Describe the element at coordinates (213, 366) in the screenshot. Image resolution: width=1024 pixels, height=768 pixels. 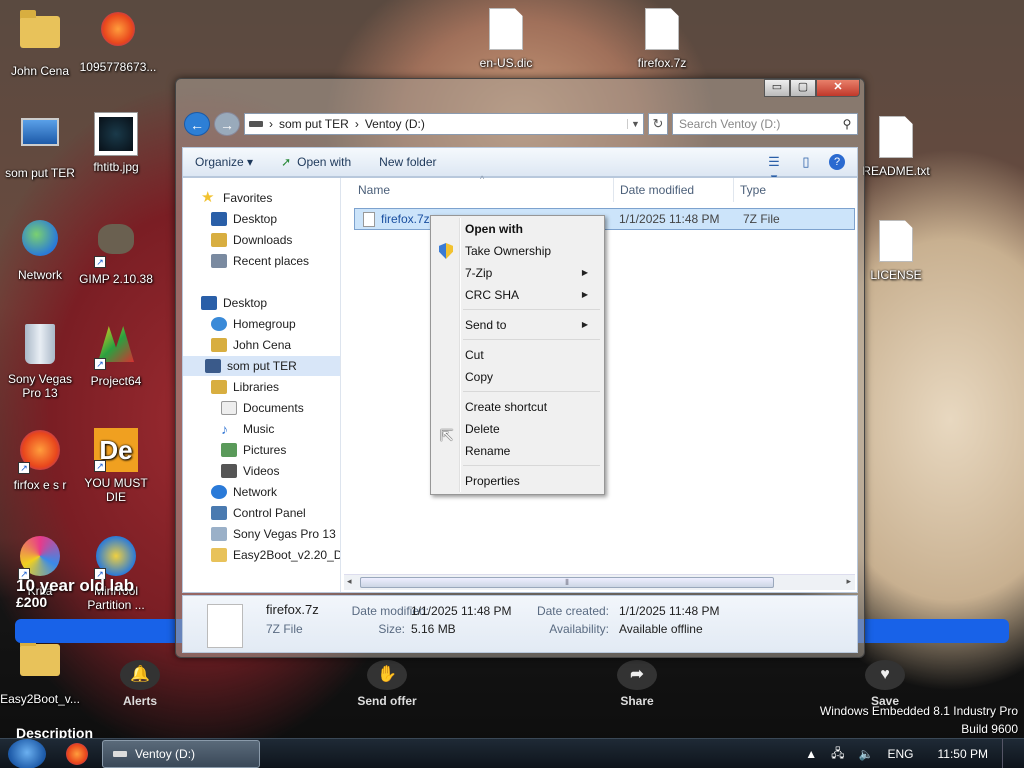
I see `computer-icon` at that location.